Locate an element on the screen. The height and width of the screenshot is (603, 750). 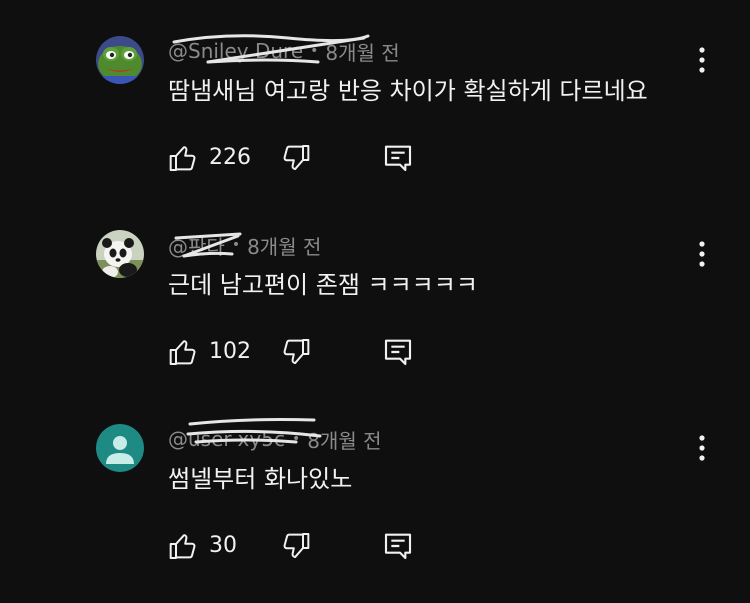
comment-text: 땀냄새님 여고랑 반응 차이가 확실하게 다르네요 is located at coordinates (408, 91).